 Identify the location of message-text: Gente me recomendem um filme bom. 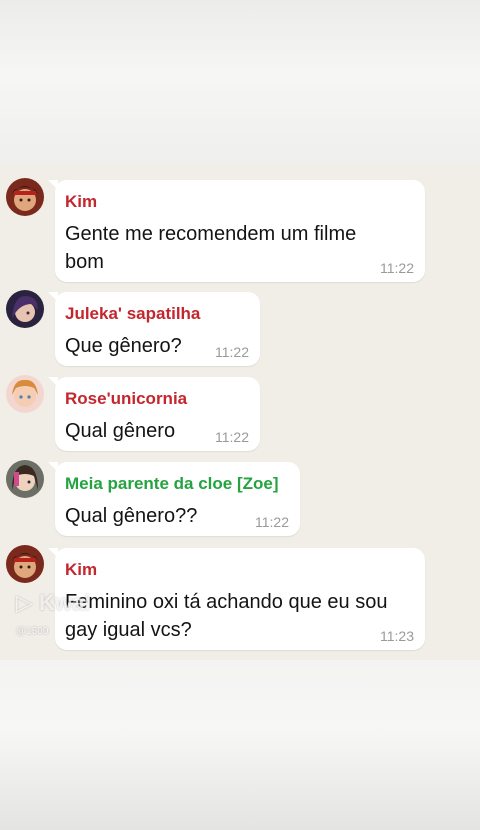
(210, 248).